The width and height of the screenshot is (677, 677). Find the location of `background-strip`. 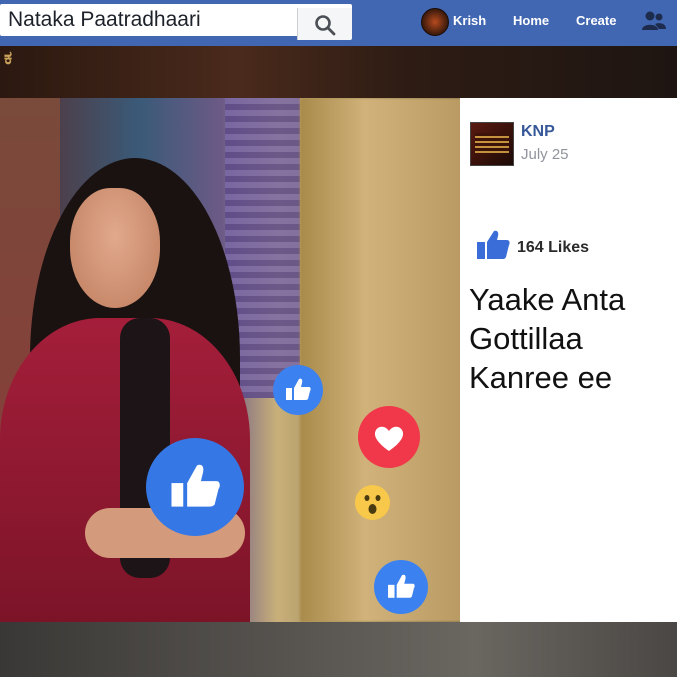

background-strip is located at coordinates (338, 72).